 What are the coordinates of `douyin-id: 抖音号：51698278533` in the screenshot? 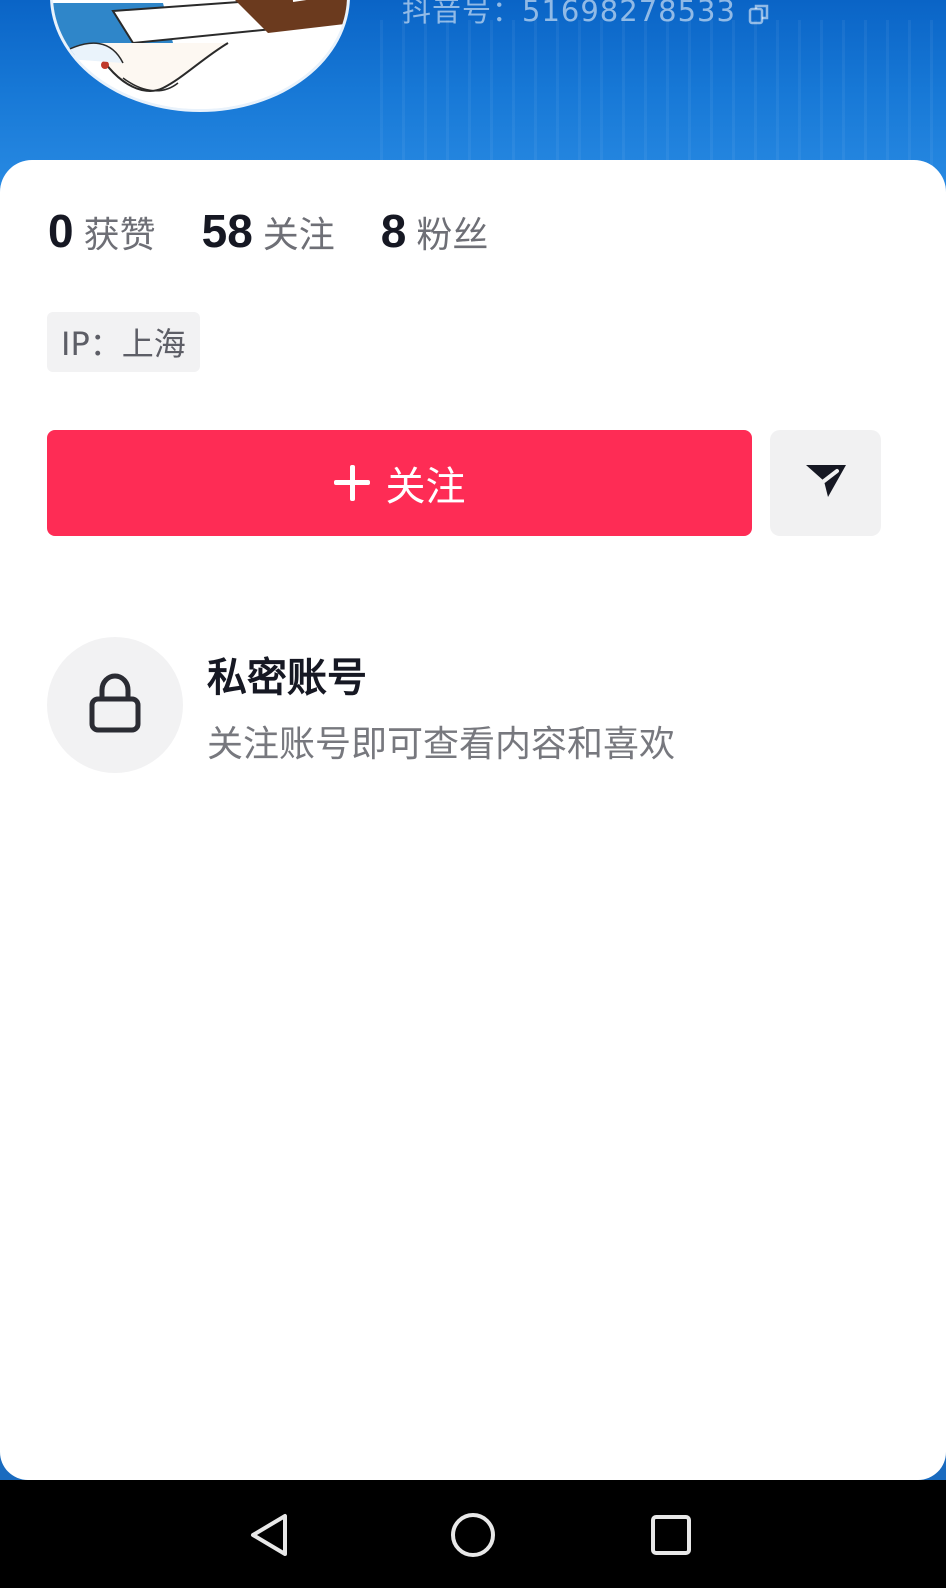 It's located at (586, 15).